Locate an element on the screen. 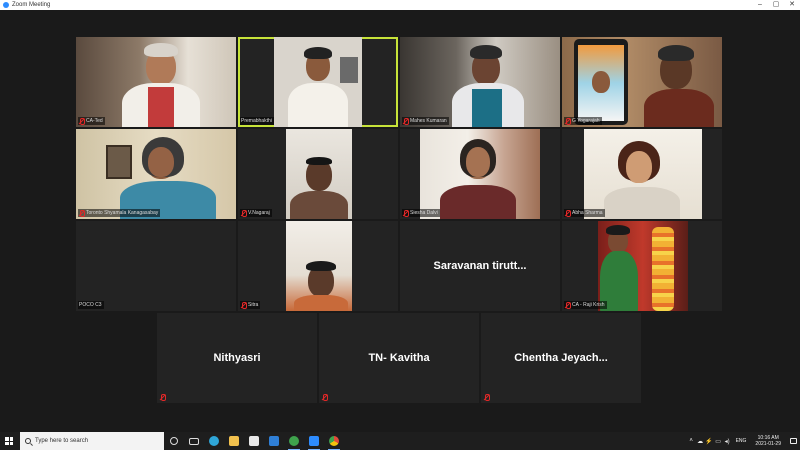 The image size is (800, 450). participant-name: Toronto Shyamala Kanagasabay is located at coordinates (122, 213).